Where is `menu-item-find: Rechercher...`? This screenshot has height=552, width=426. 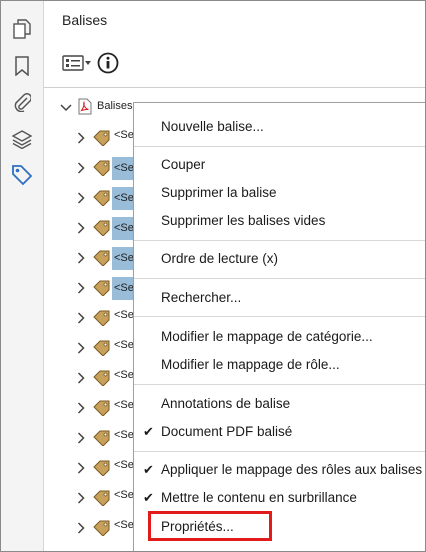 menu-item-find: Rechercher... is located at coordinates (279, 298).